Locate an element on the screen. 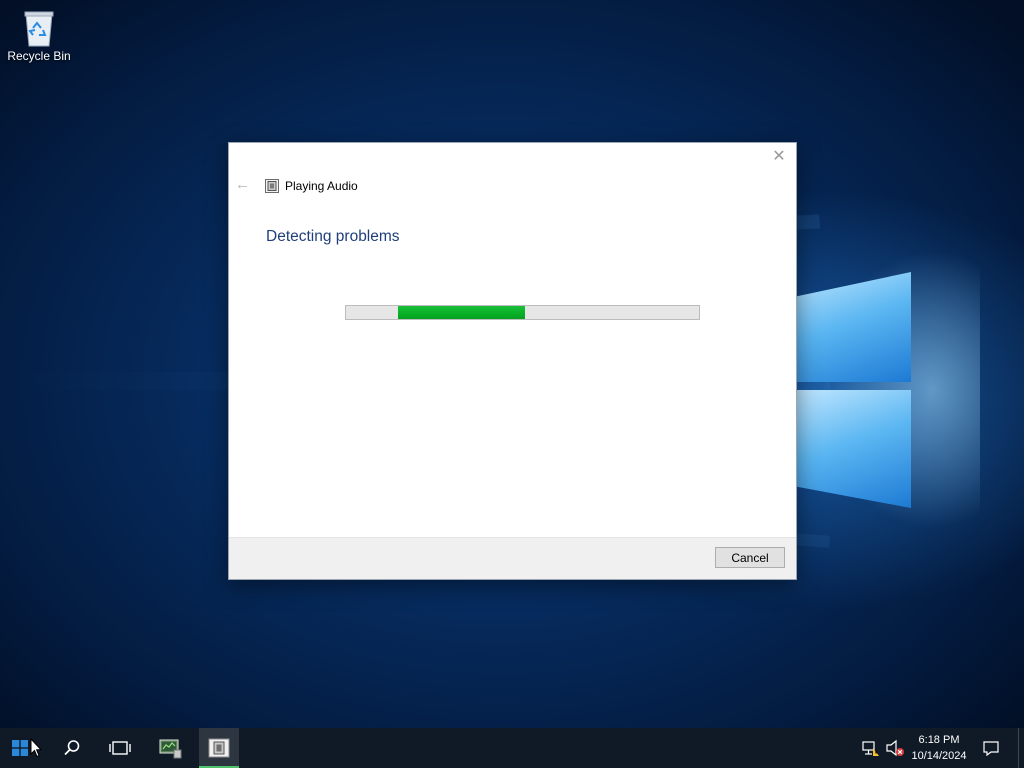  server-manager-icon is located at coordinates (170, 749).